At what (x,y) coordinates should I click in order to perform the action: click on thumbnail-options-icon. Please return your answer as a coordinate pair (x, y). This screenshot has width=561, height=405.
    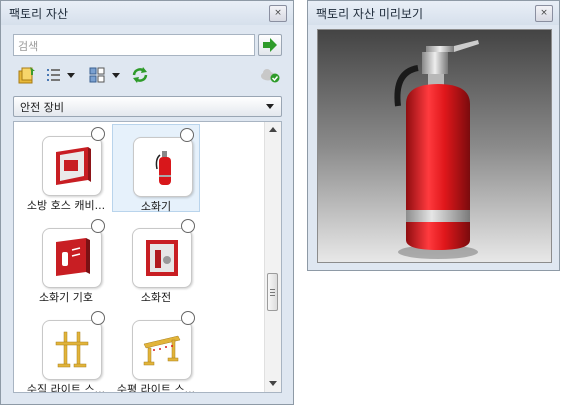
    Looking at the image, I should click on (104, 75).